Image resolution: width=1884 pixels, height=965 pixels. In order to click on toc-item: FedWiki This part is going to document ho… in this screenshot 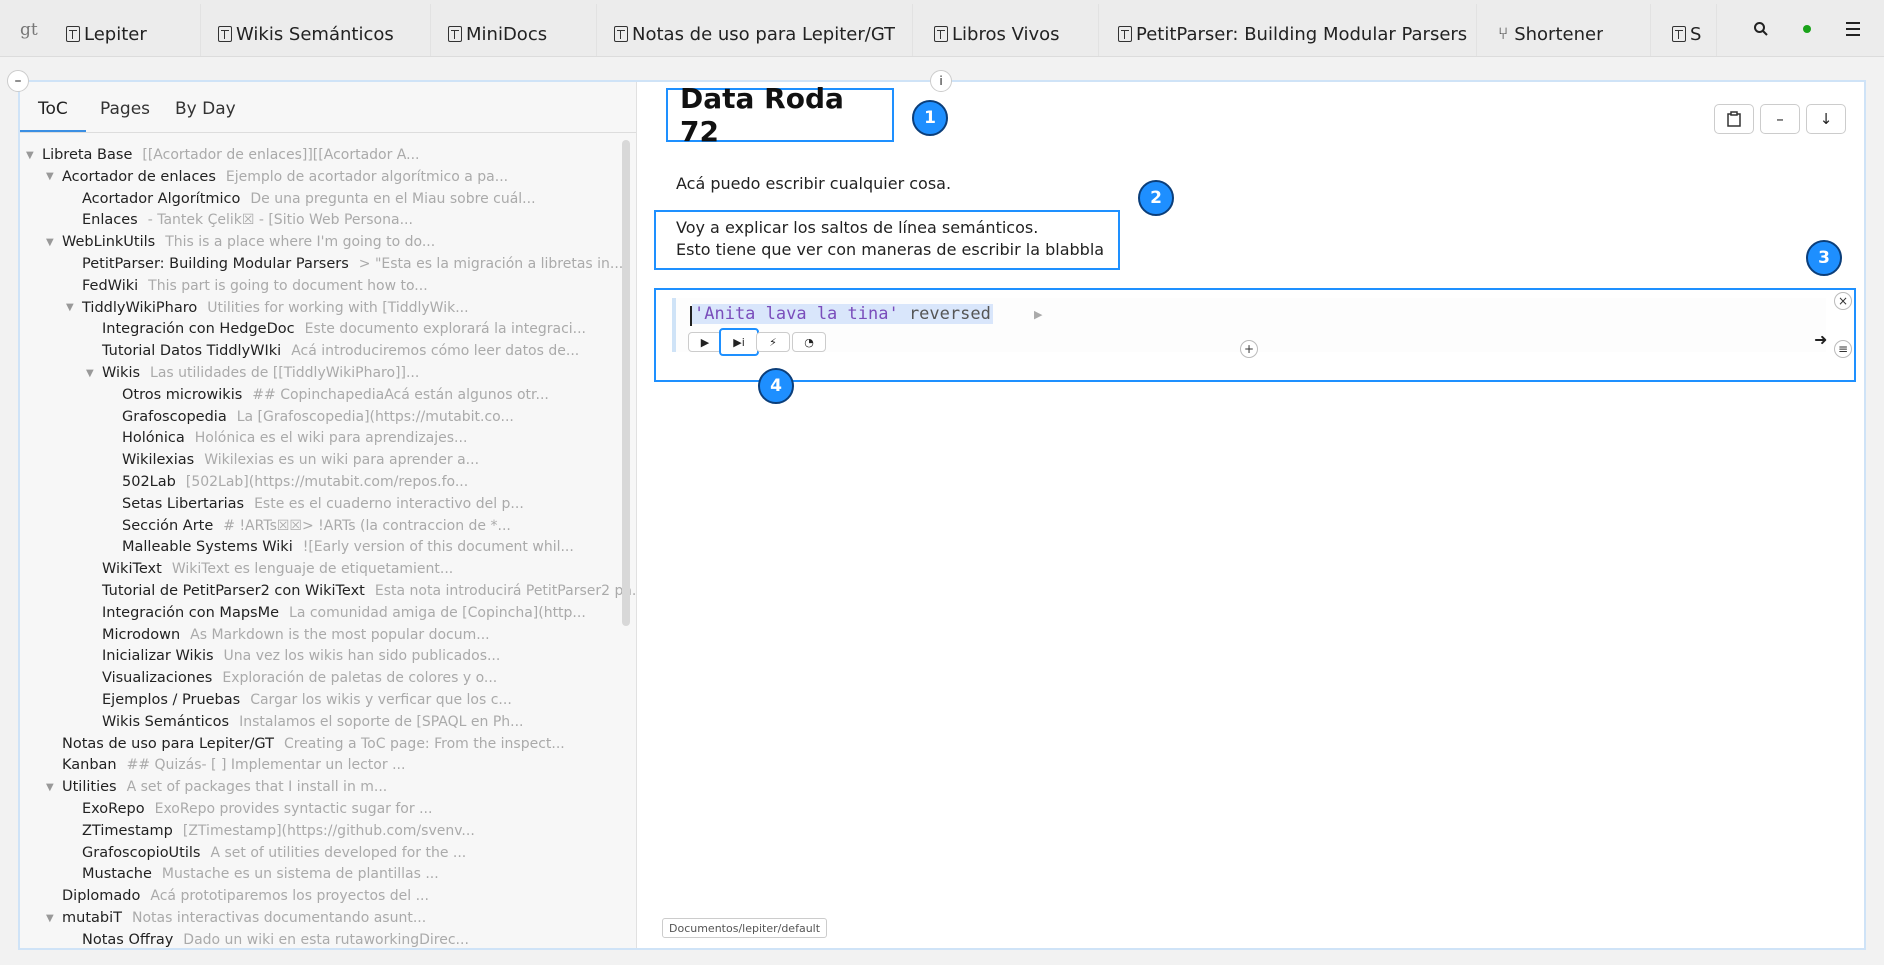, I will do `click(247, 286)`.